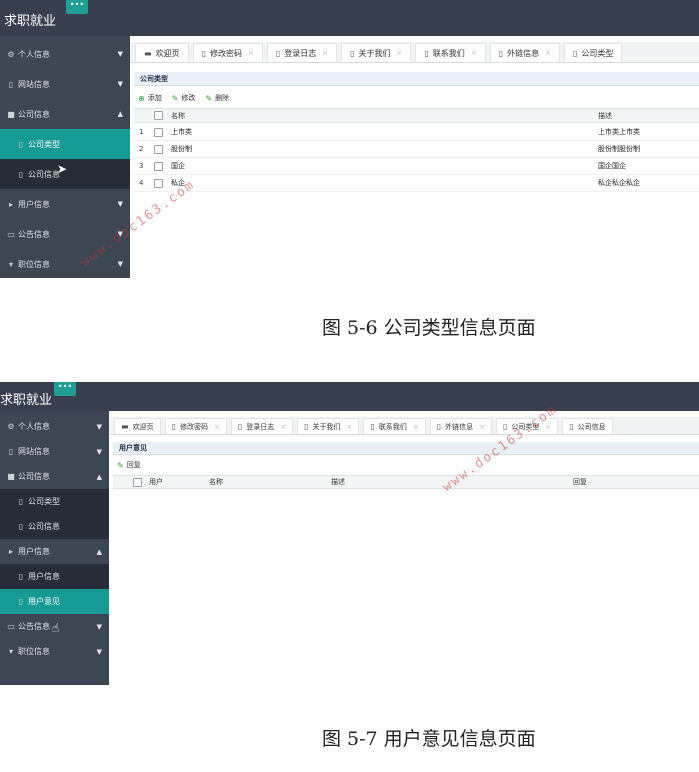 This screenshot has height=772, width=699. Describe the element at coordinates (65, 204) in the screenshot. I see `sidebar-item: ▸ 用户信息 ▼` at that location.